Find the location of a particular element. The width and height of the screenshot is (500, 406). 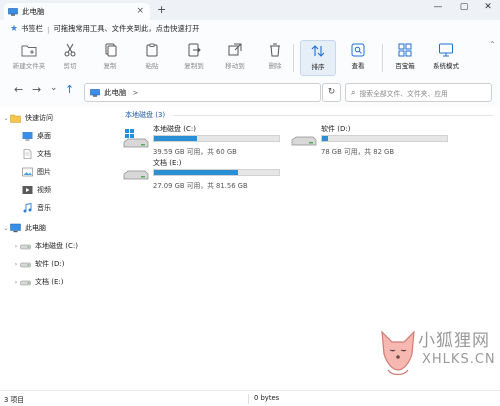

system-mode-button: 系统模式 is located at coordinates (446, 58).